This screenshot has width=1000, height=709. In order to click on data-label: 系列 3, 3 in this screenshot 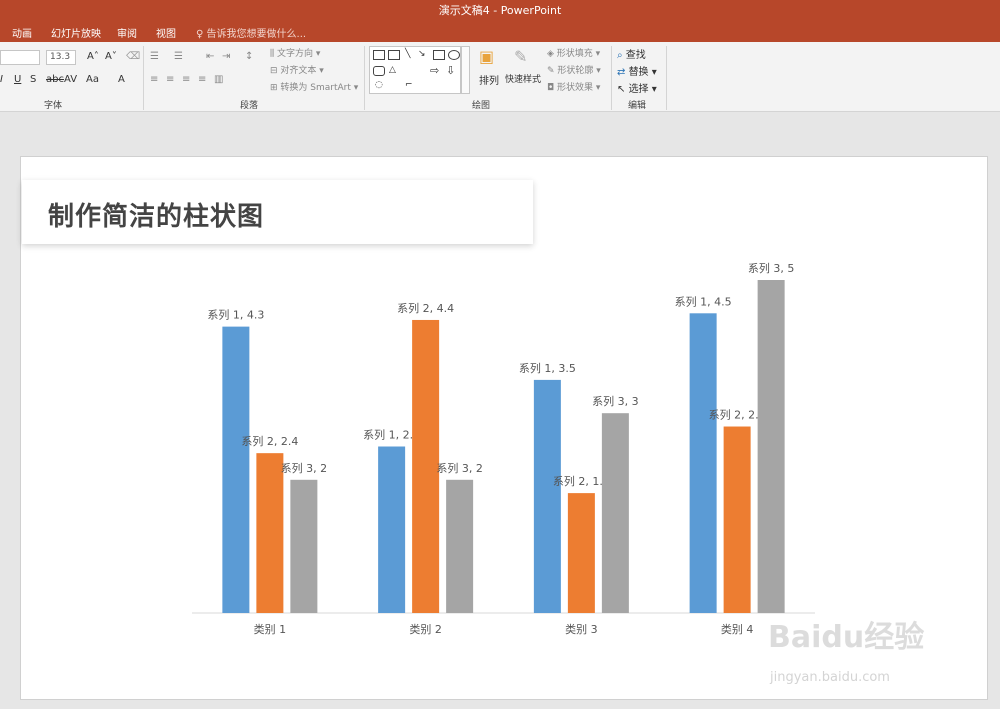, I will do `click(615, 401)`.